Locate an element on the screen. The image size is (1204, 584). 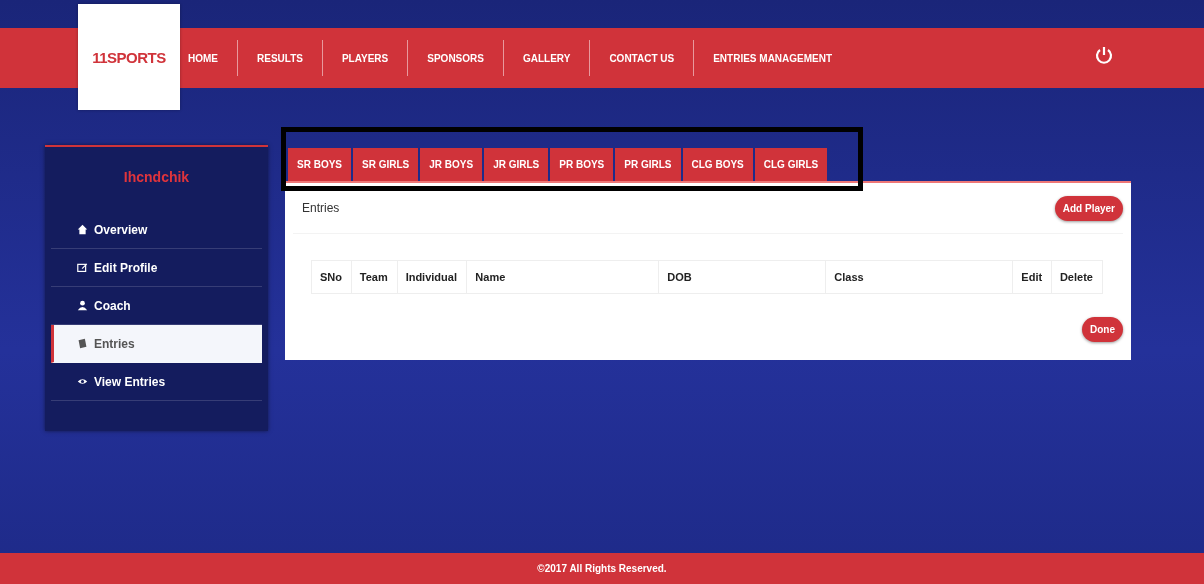
column-header: Team is located at coordinates (374, 277).